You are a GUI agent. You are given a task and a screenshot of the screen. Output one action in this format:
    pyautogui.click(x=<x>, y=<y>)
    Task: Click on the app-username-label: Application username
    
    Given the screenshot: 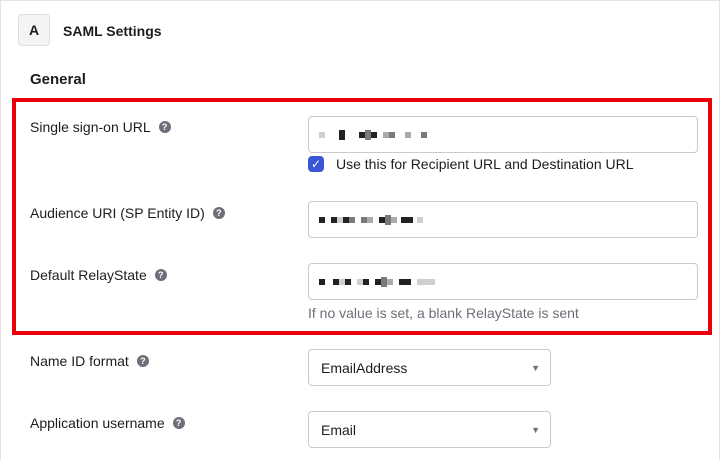 What is the action you would take?
    pyautogui.click(x=97, y=423)
    